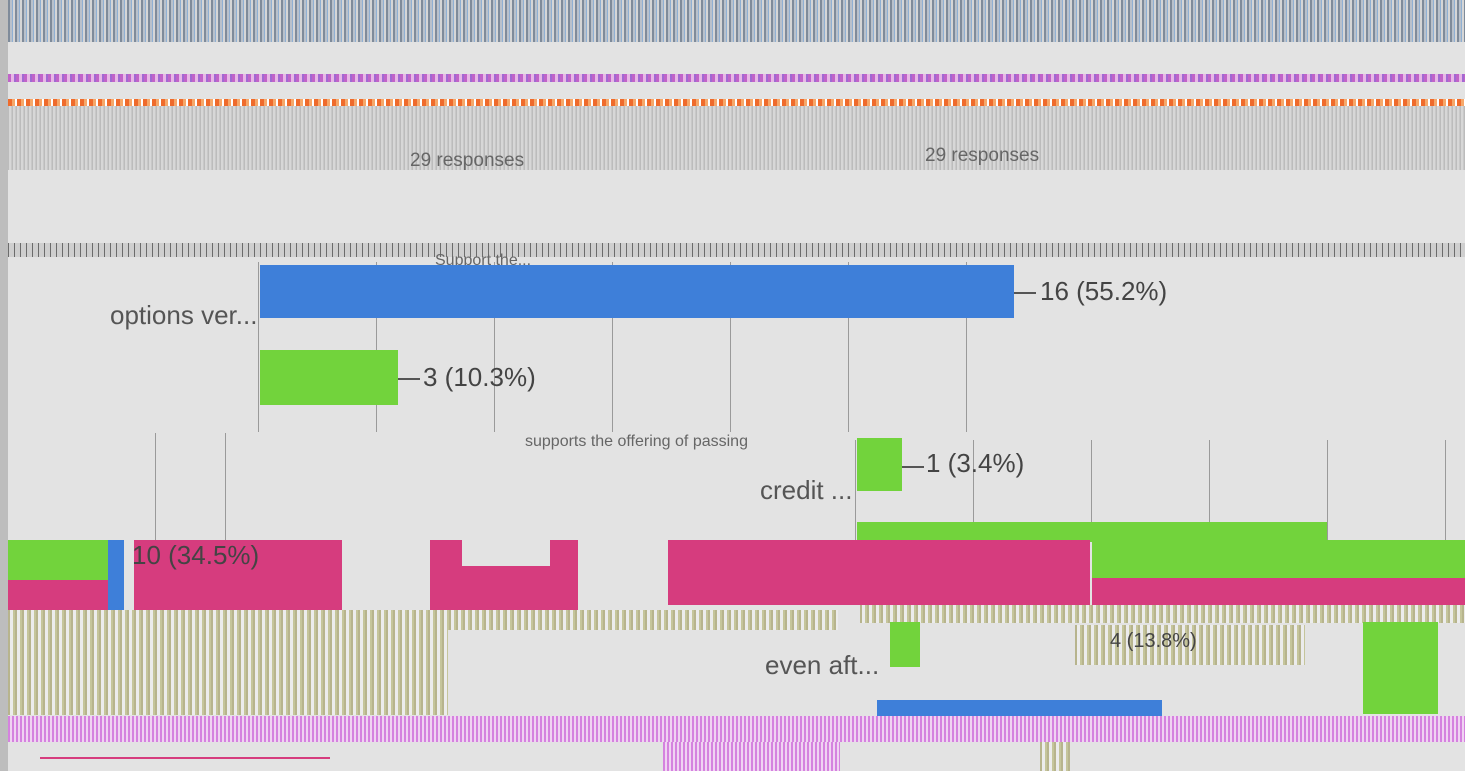 The image size is (1465, 771). What do you see at coordinates (736, 78) in the screenshot?
I see `header-accent-band` at bounding box center [736, 78].